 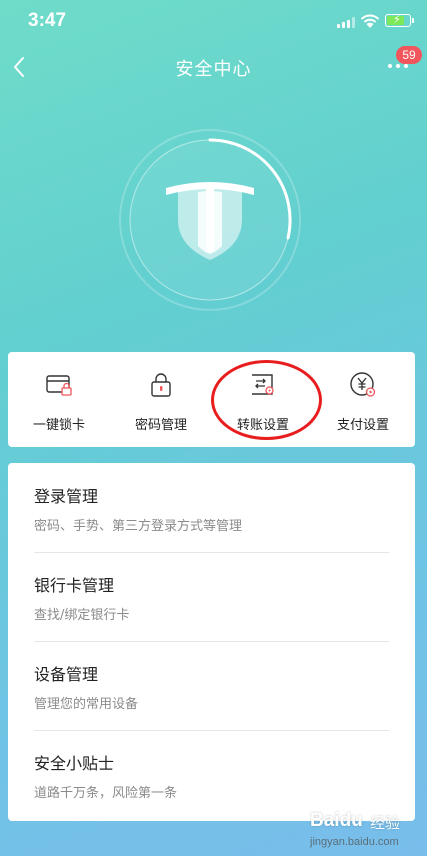 What do you see at coordinates (211, 774) in the screenshot?
I see `list-item-security-tips: 安全小贴士 道路千万条，风险第一条` at bounding box center [211, 774].